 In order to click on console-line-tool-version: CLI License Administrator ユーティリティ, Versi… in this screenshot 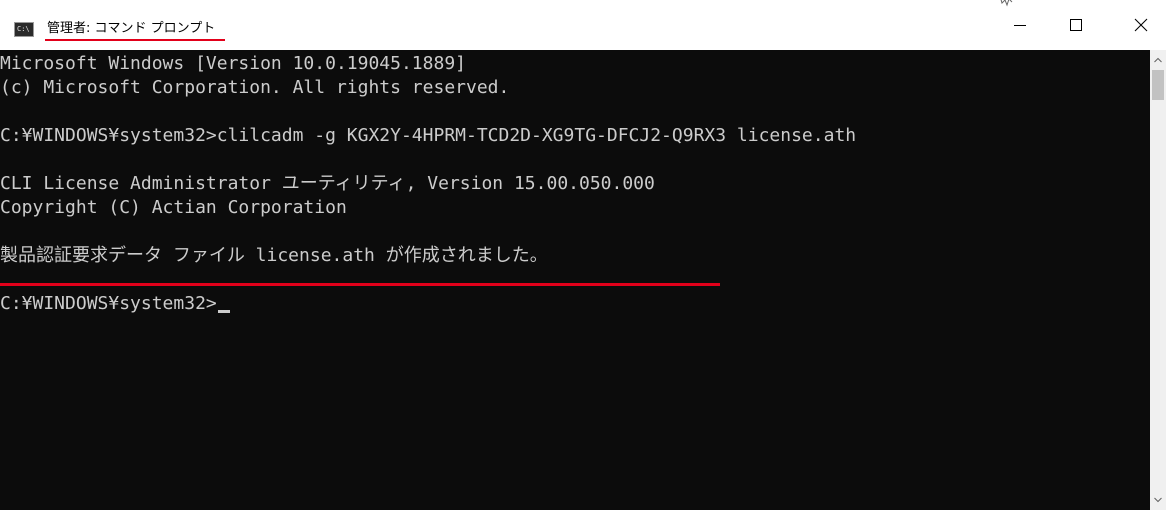, I will do `click(327, 183)`.